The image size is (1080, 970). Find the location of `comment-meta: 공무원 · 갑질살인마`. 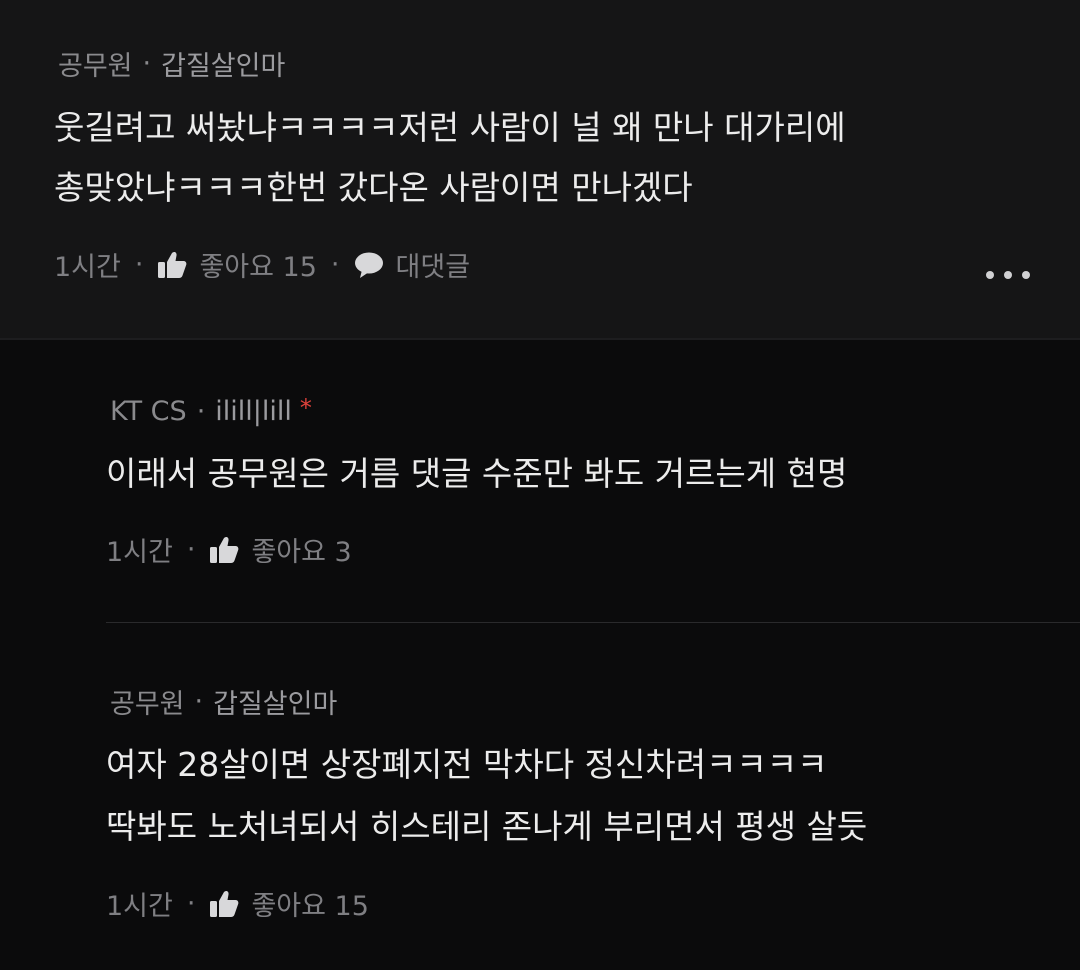

comment-meta: 공무원 · 갑질살인마 is located at coordinates (171, 63).